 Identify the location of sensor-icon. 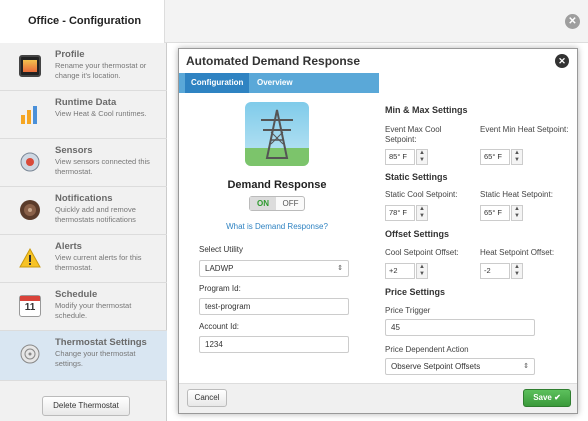
(30, 162).